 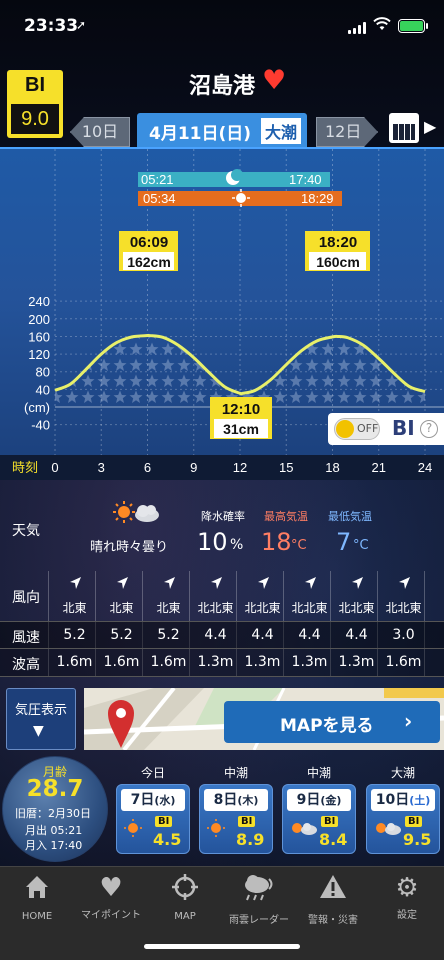 What do you see at coordinates (404, 128) in the screenshot?
I see `calendar-icon` at bounding box center [404, 128].